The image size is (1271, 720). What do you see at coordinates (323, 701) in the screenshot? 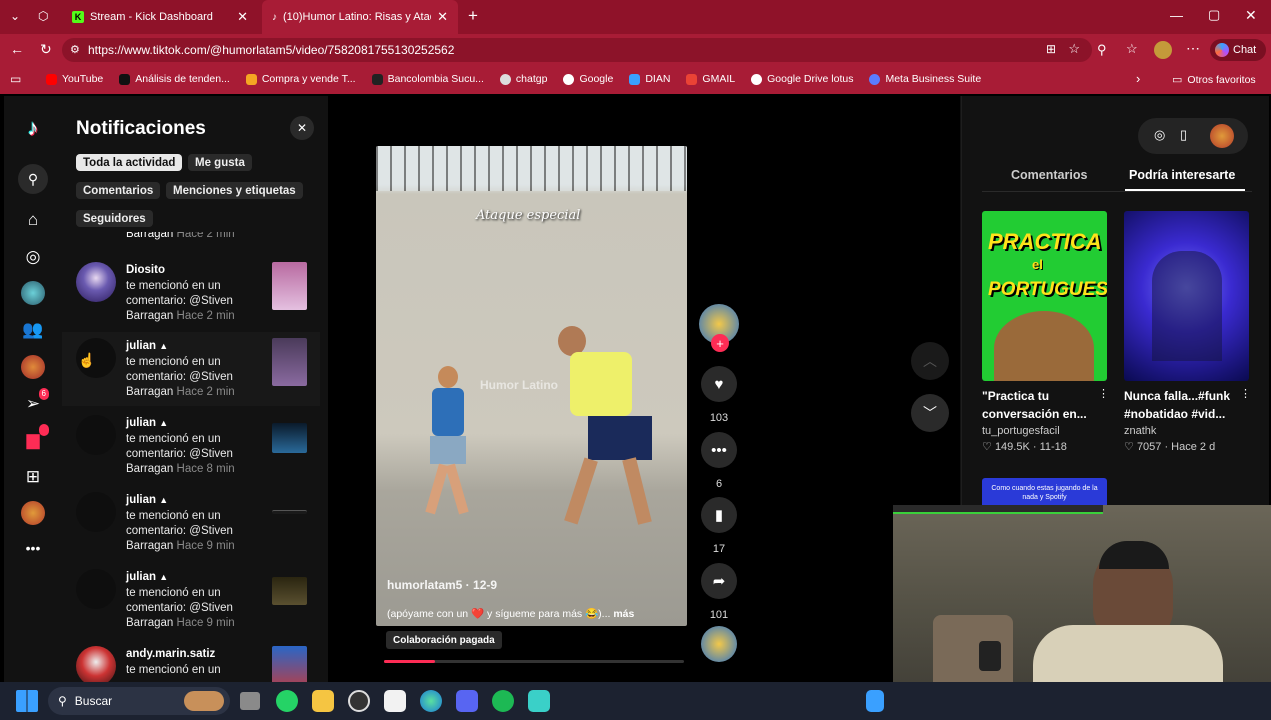
I see `file-explorer-icon` at bounding box center [323, 701].